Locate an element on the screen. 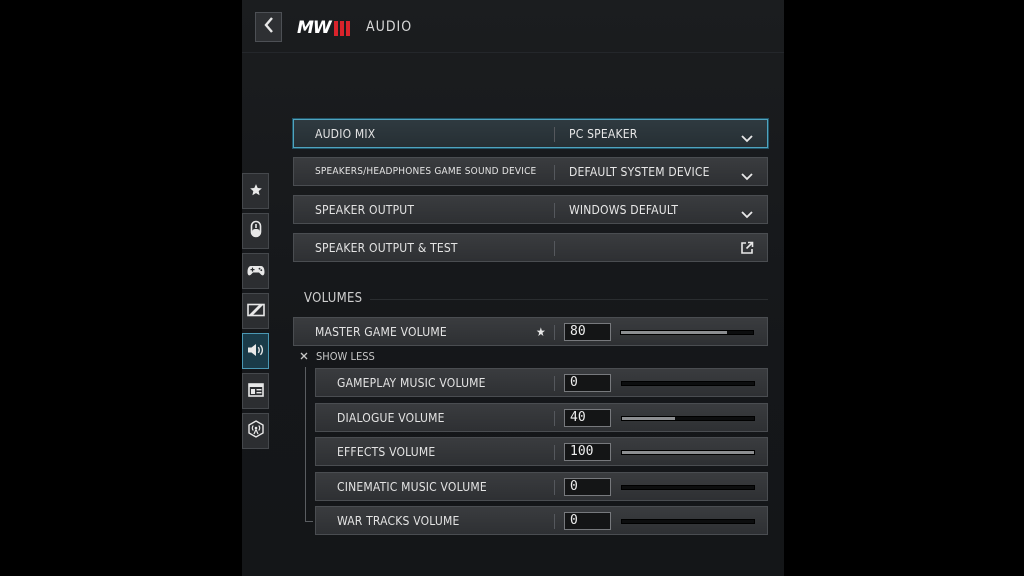  speaker-icon is located at coordinates (256, 351).